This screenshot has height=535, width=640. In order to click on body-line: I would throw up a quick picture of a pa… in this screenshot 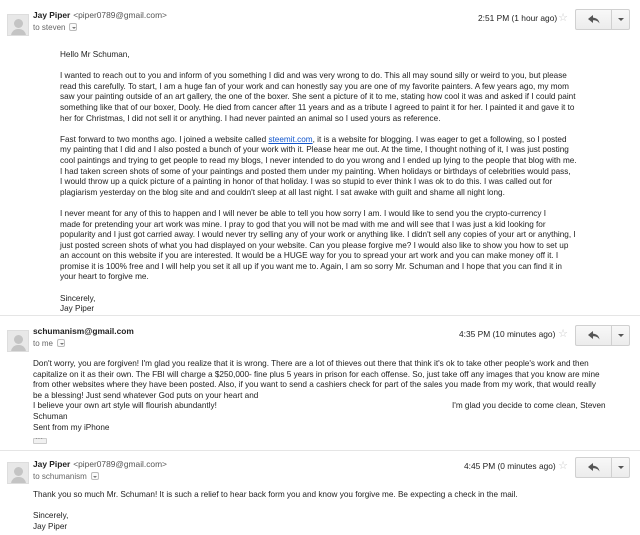, I will do `click(306, 182)`.